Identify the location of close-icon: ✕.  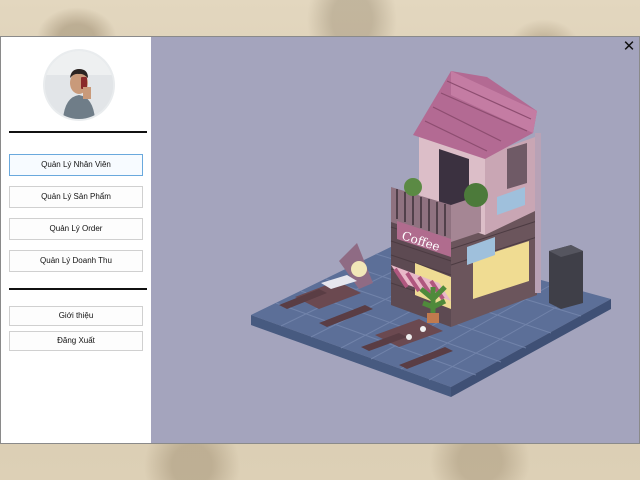
(629, 46).